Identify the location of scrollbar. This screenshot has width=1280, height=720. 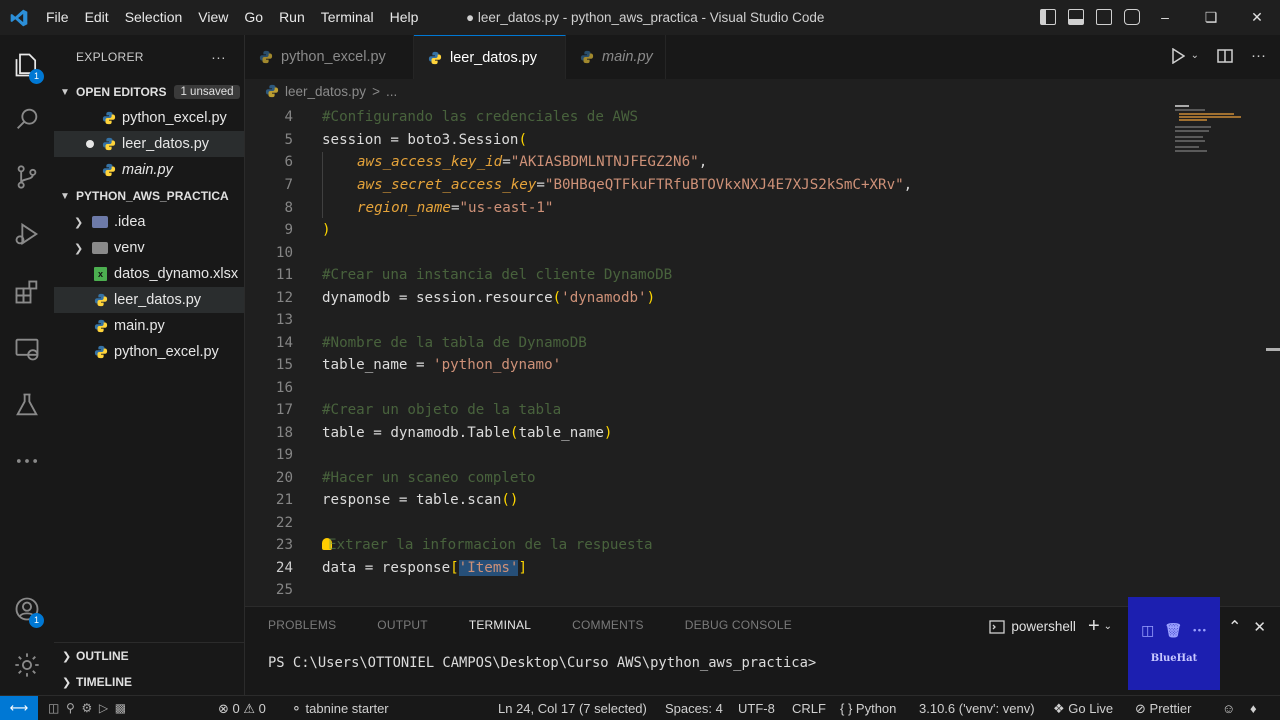
(1273, 349).